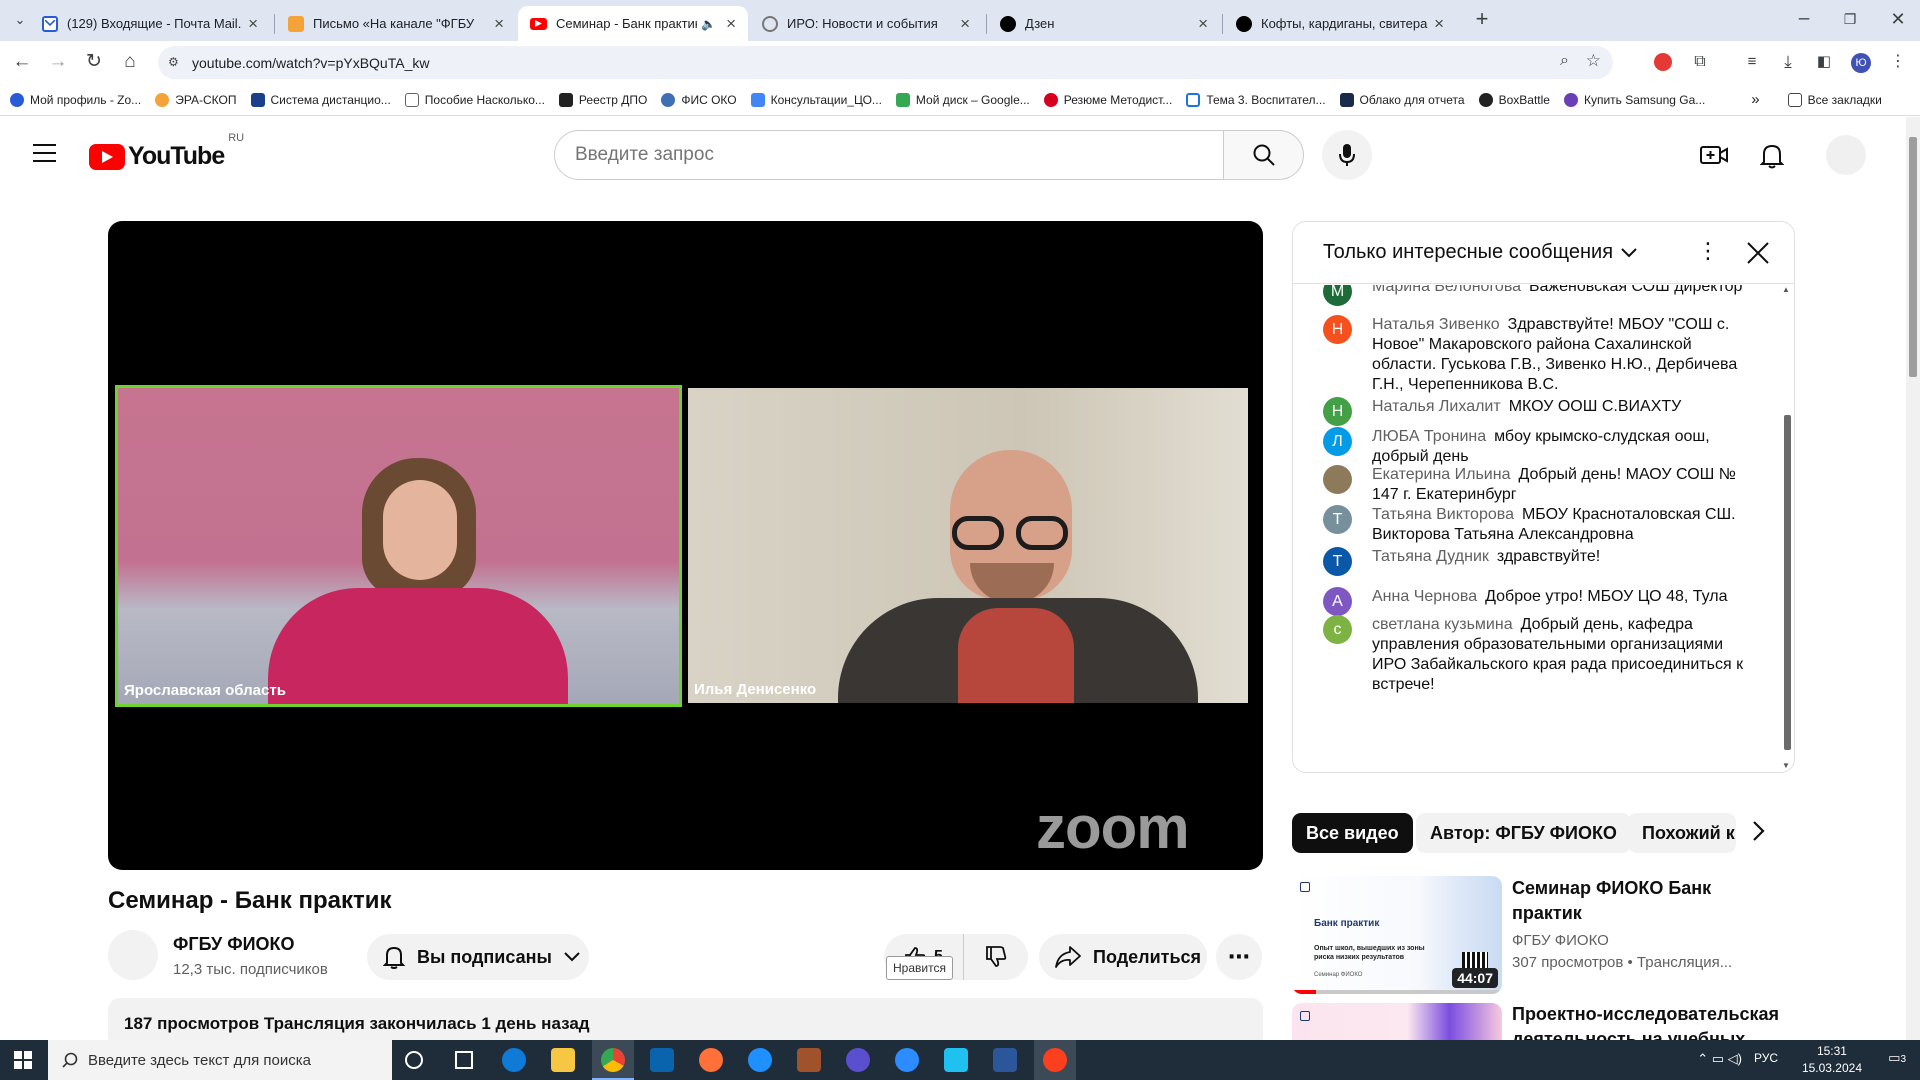  I want to click on home-icon: ⌂, so click(130, 62).